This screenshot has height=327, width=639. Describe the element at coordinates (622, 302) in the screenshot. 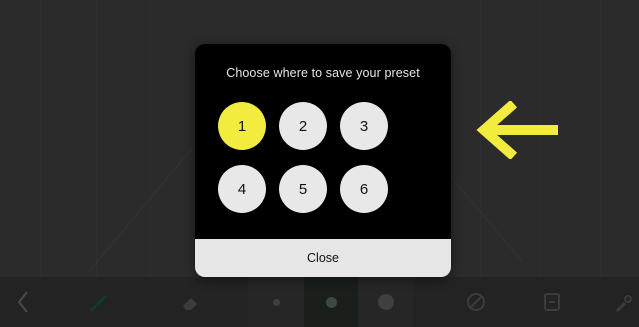

I see `tools-icon` at that location.